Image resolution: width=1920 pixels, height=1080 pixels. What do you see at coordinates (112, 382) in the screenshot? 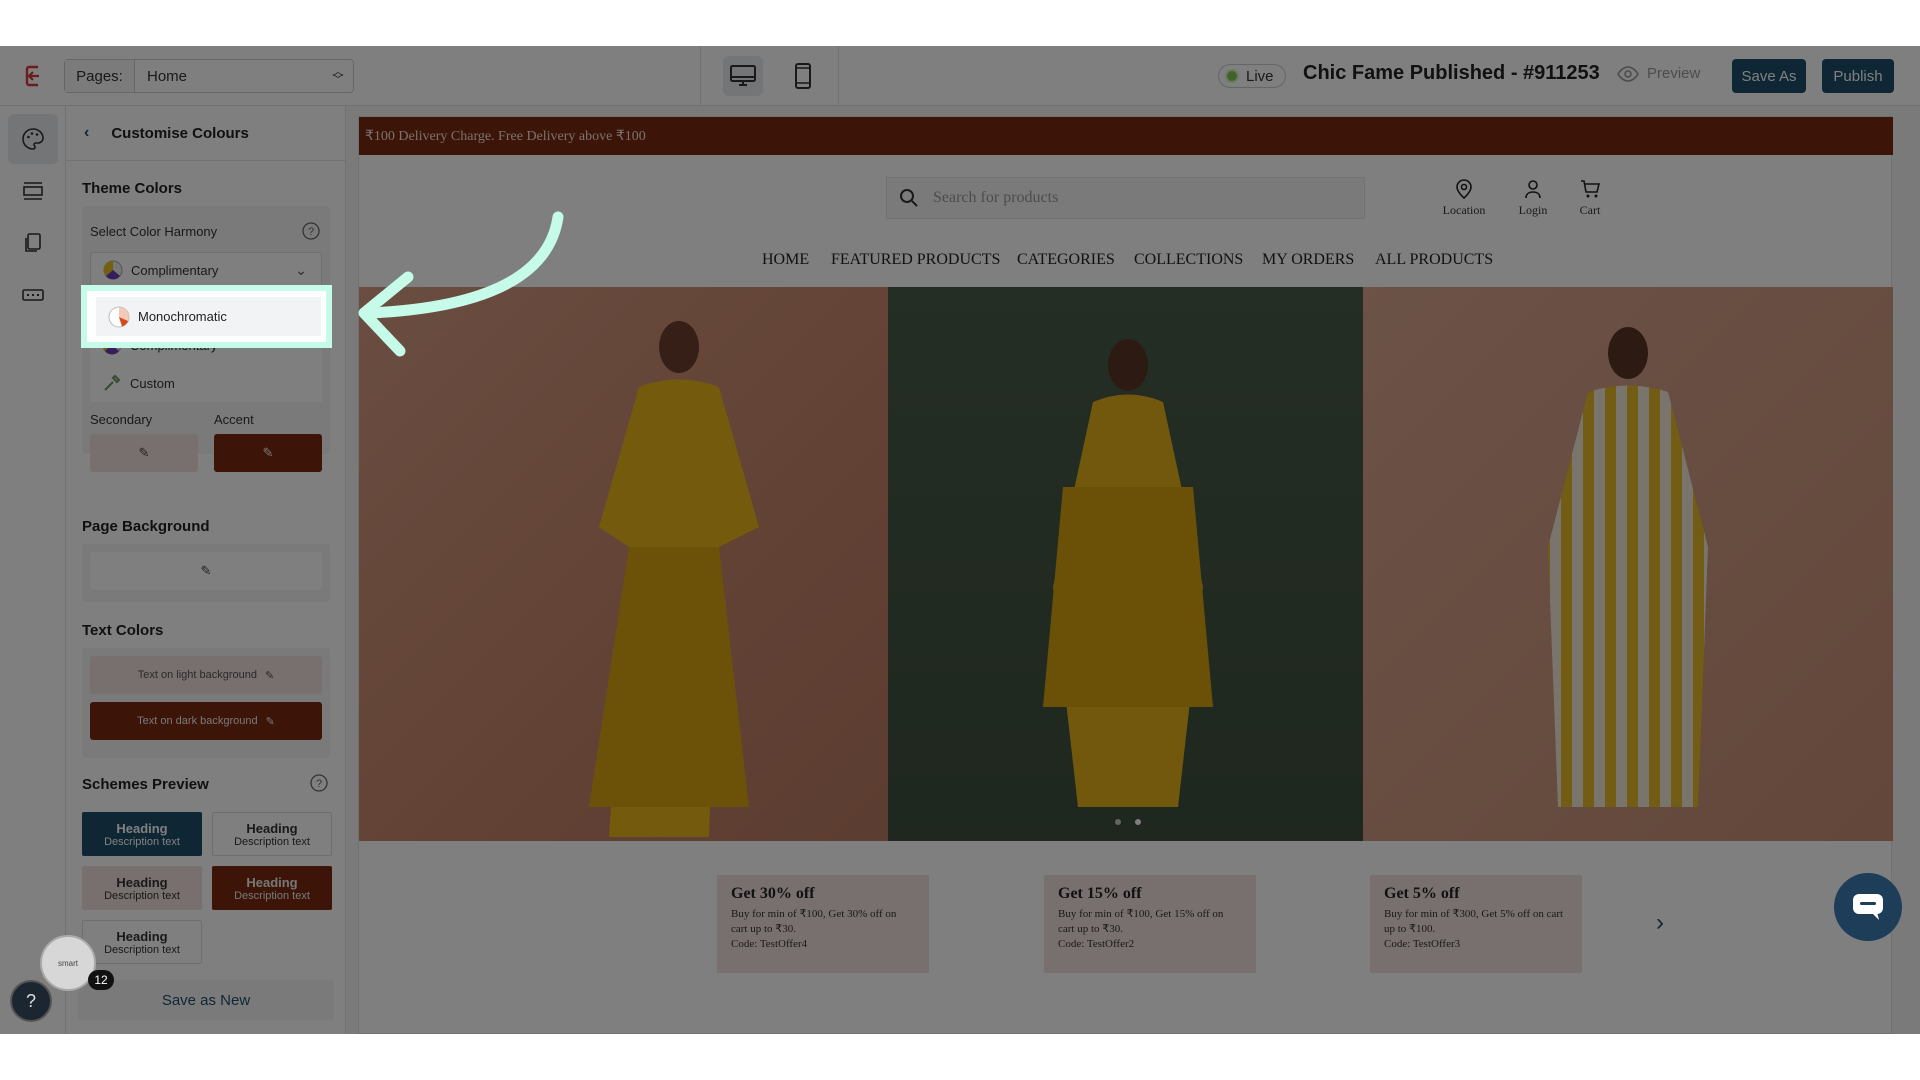
I see `eyedropper-icon` at bounding box center [112, 382].